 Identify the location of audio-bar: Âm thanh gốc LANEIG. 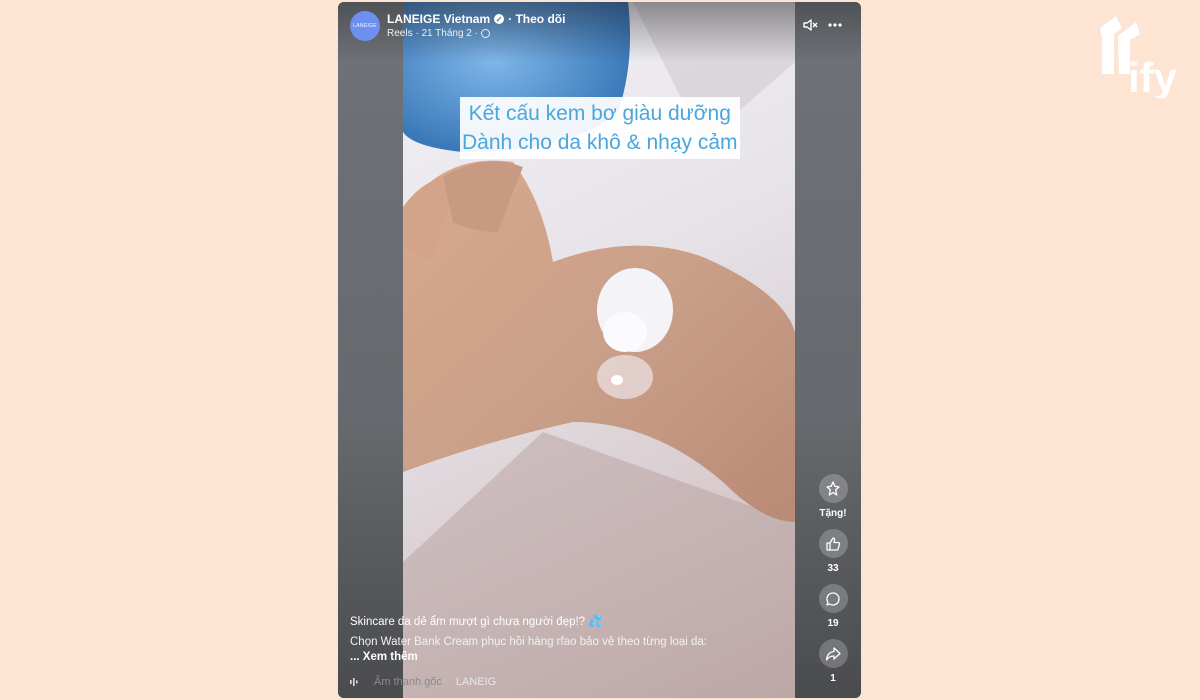
(423, 682).